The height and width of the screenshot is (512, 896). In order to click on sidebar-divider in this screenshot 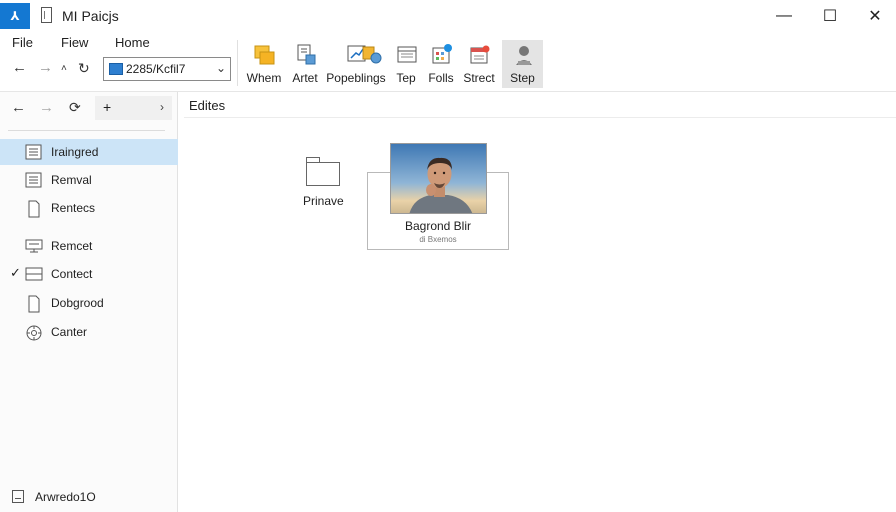, I will do `click(86, 130)`.